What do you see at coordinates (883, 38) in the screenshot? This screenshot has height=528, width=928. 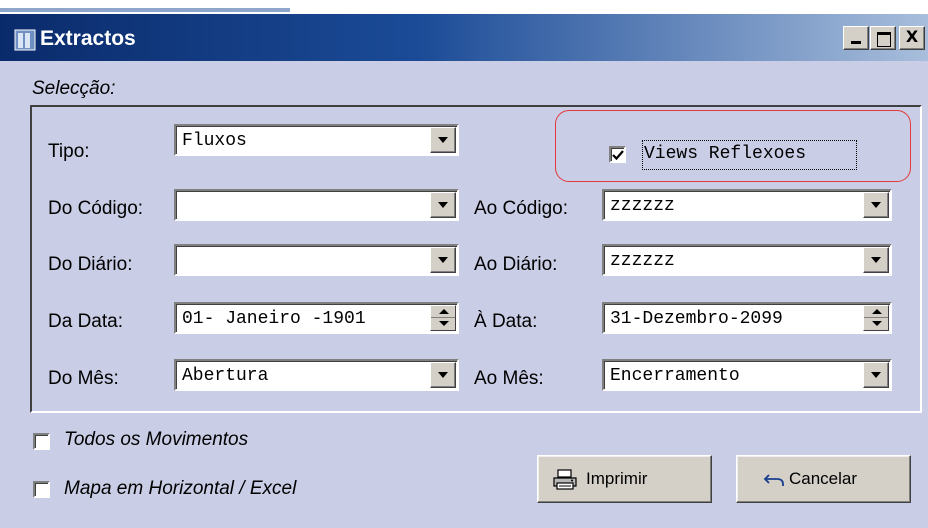 I see `maximize-button` at bounding box center [883, 38].